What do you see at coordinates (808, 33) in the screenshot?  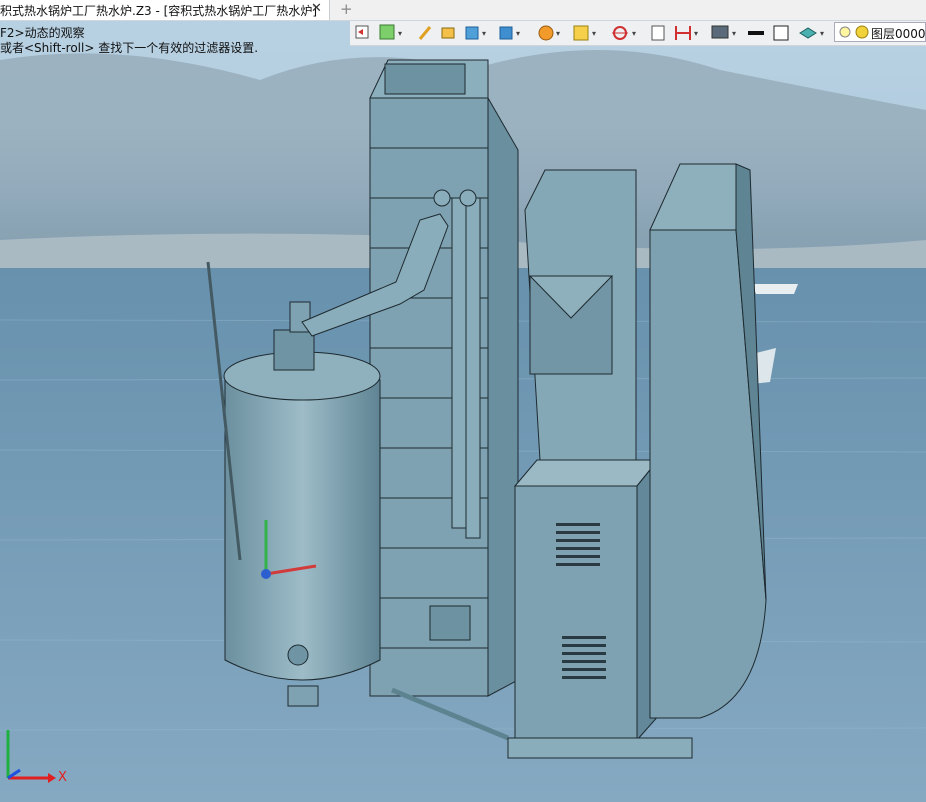 I see `layers-icon` at bounding box center [808, 33].